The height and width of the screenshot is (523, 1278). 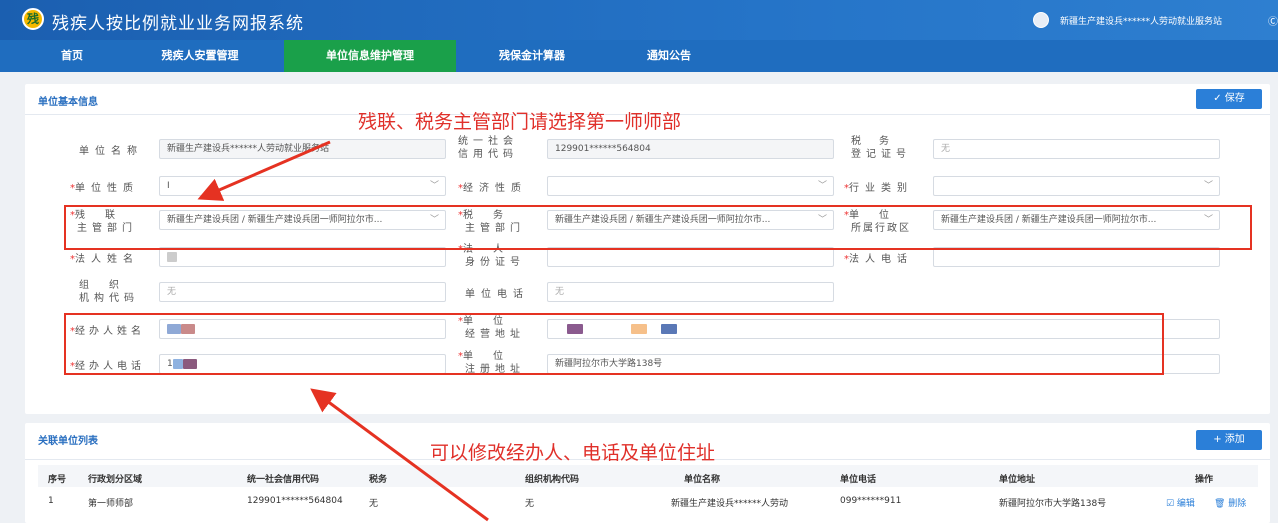 What do you see at coordinates (104, 259) in the screenshot?
I see `label-legal-name: *法人姓名` at bounding box center [104, 259].